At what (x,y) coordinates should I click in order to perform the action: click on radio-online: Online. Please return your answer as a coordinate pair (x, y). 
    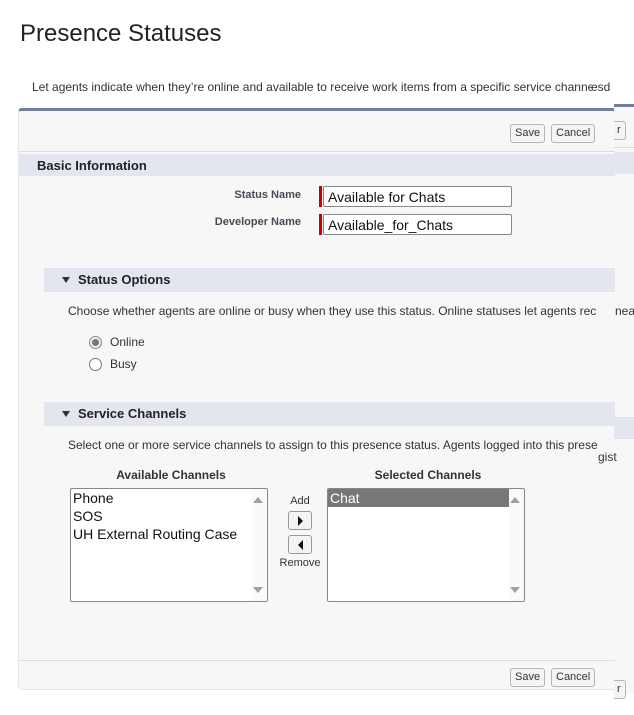
    Looking at the image, I should click on (117, 342).